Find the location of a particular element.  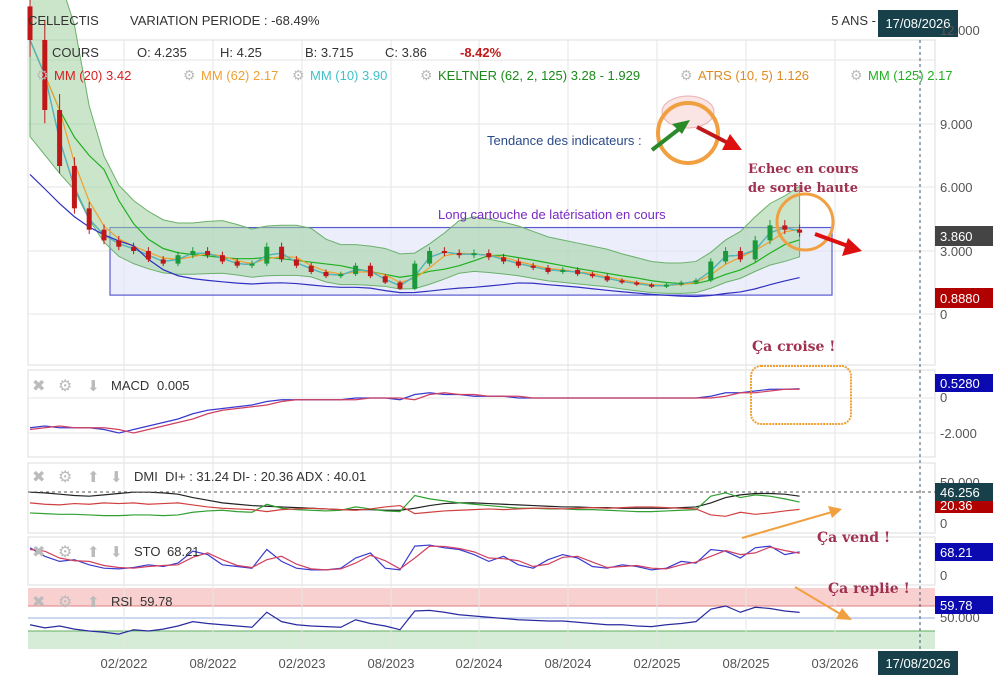

macd-value: 0.005 is located at coordinates (173, 385).